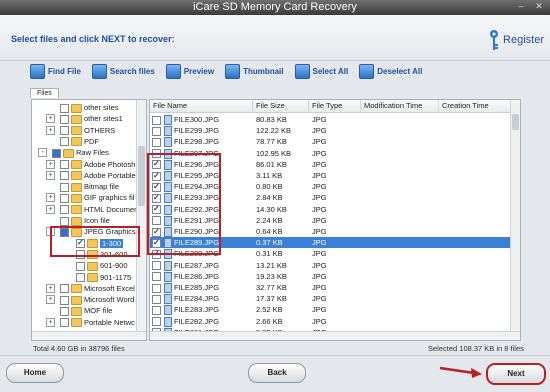 The width and height of the screenshot is (550, 392). What do you see at coordinates (516, 374) in the screenshot?
I see `next-button: Next` at bounding box center [516, 374].